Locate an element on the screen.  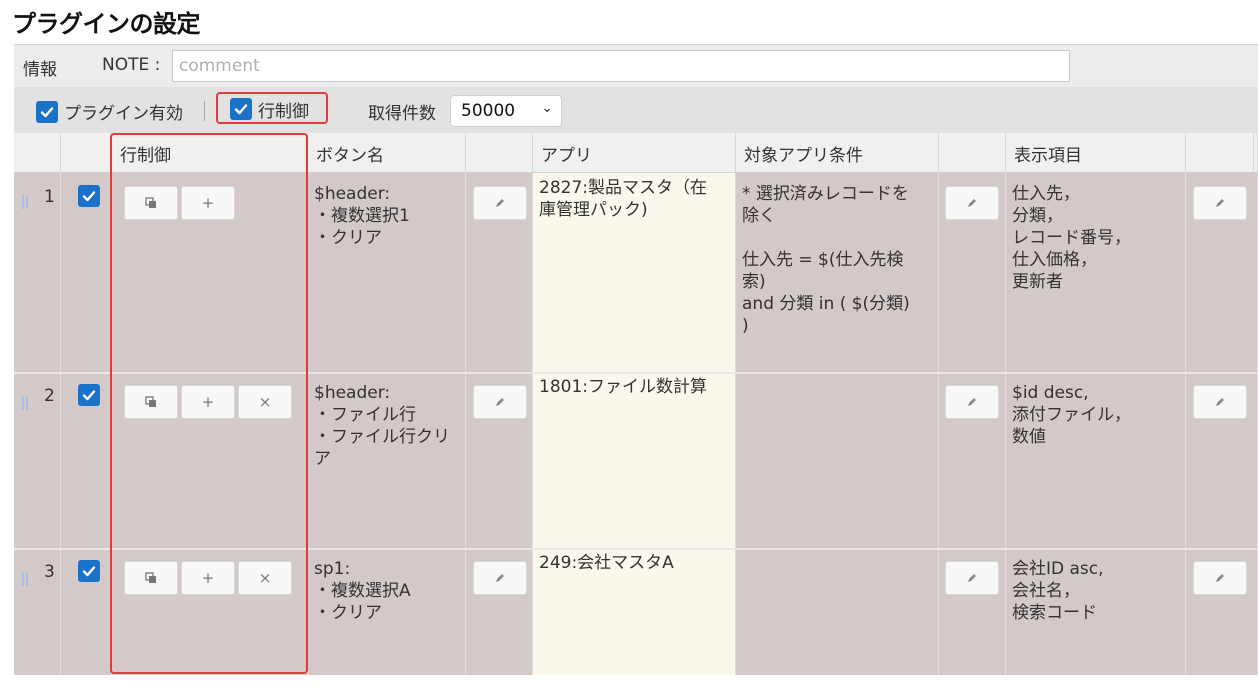
header-button-name: ボタン名 is located at coordinates (387, 153).